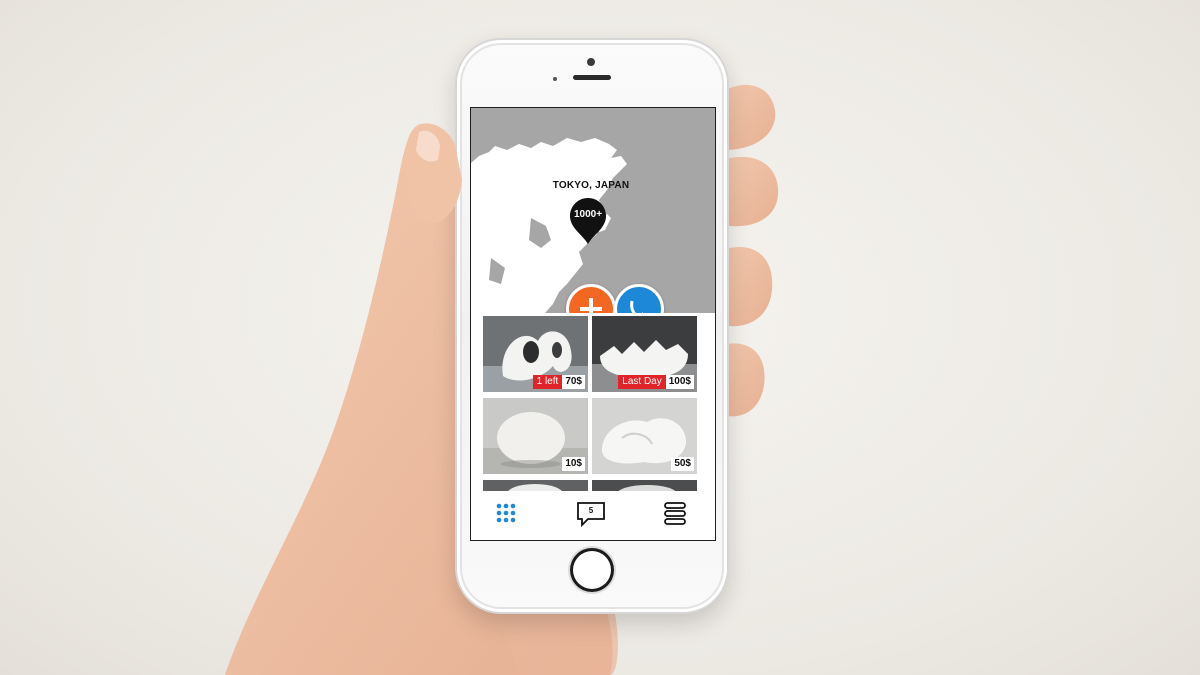 The image size is (1200, 675). What do you see at coordinates (535, 354) in the screenshot?
I see `product-tile: 1 left 70$` at bounding box center [535, 354].